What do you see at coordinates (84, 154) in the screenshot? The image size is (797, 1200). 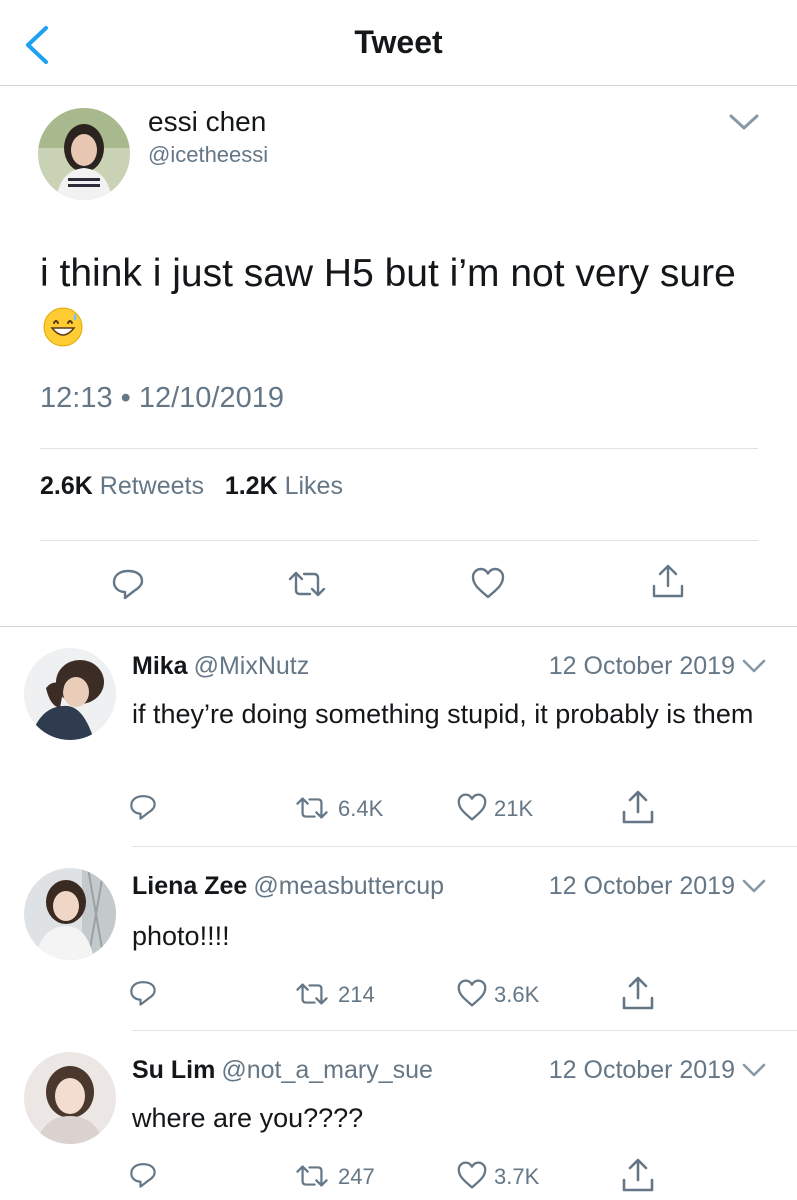 I see `author-avatar` at bounding box center [84, 154].